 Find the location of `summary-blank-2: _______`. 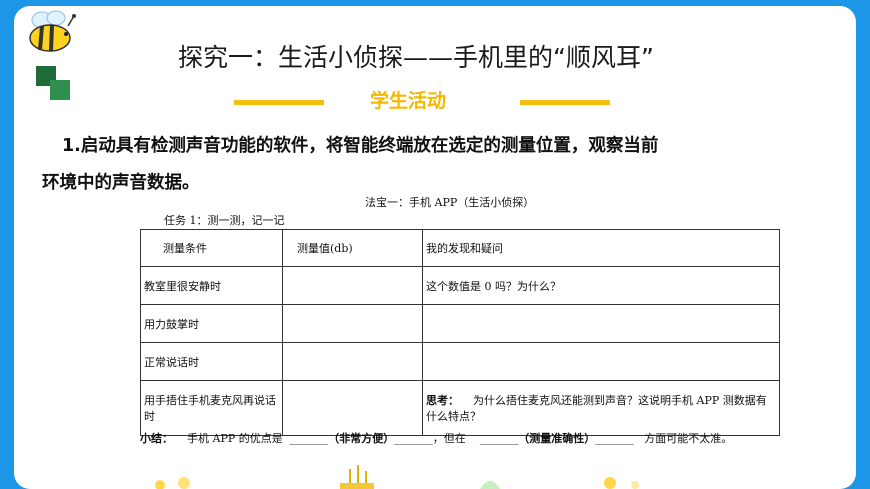

summary-blank-2: _______ is located at coordinates (413, 438).